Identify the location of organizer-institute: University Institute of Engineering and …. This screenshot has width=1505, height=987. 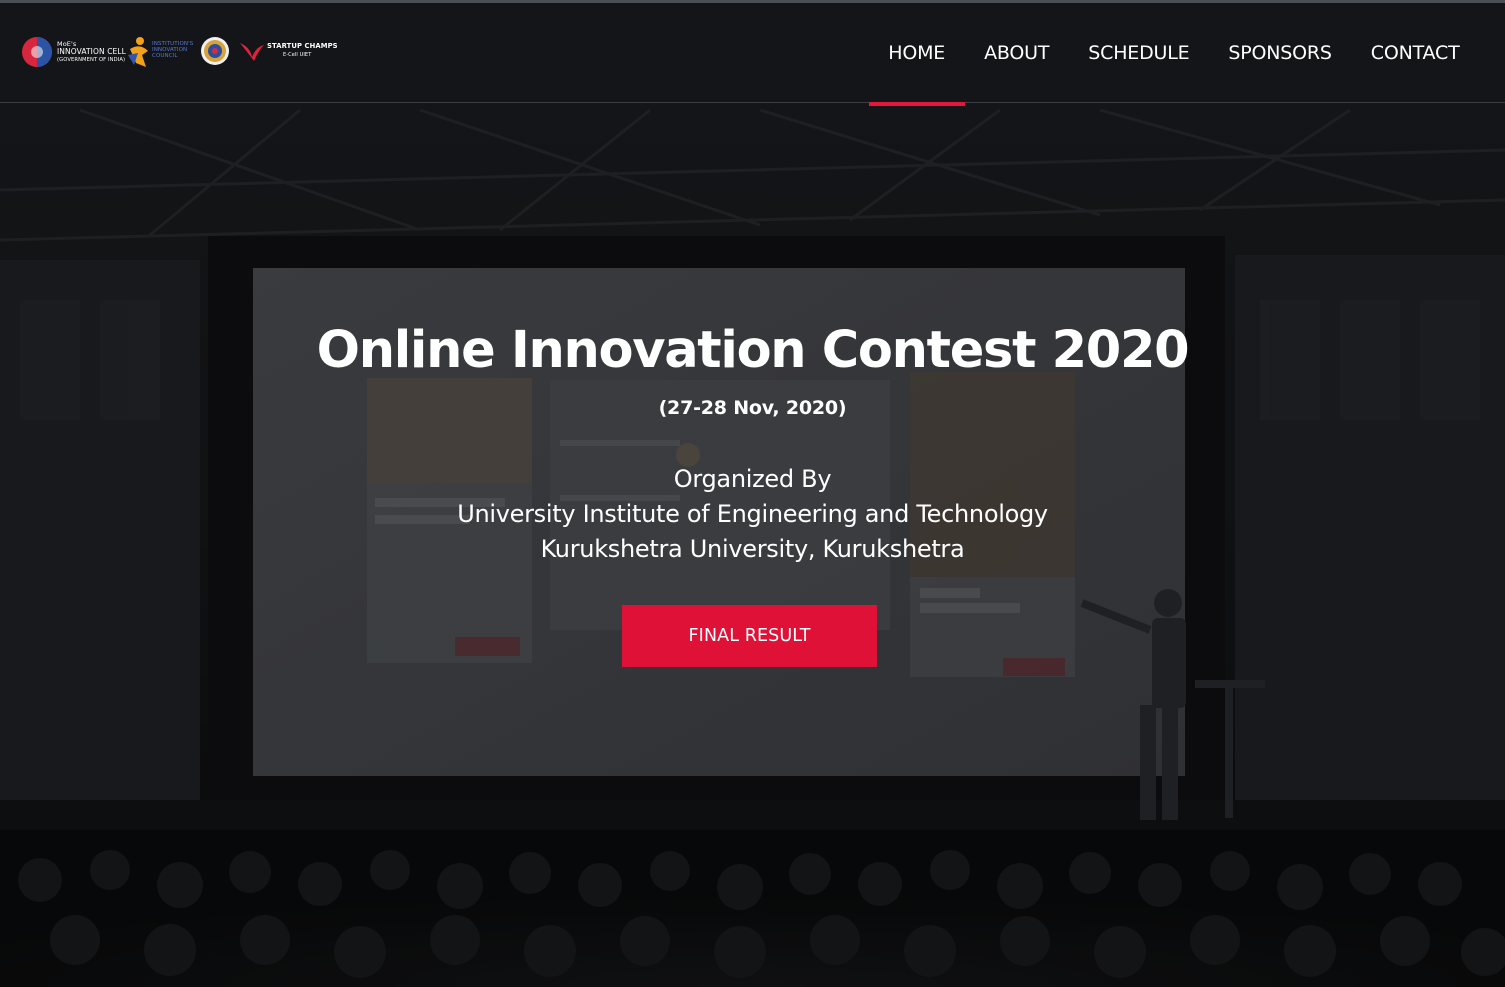
(752, 514).